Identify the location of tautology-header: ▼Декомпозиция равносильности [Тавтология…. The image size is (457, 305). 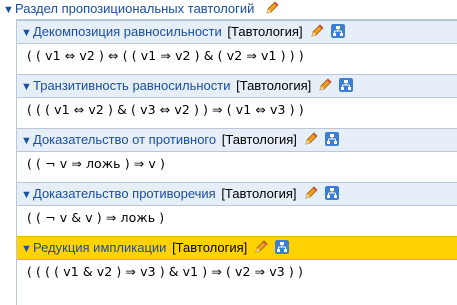
(237, 32).